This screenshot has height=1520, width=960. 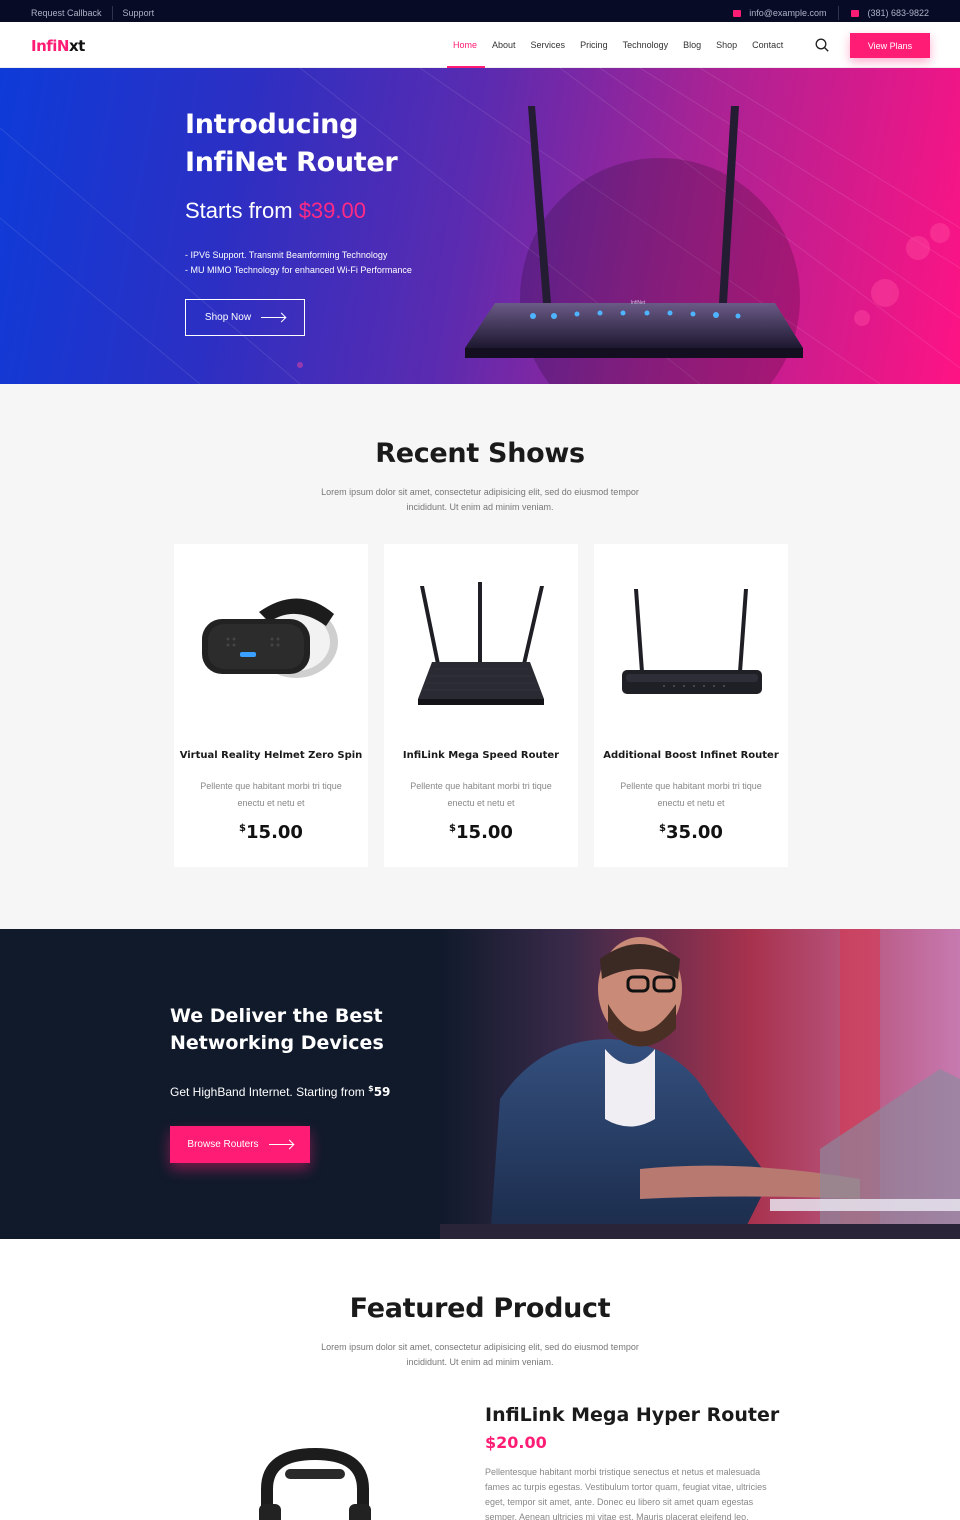 What do you see at coordinates (332, 210) in the screenshot?
I see `hero-price-value: $39.00` at bounding box center [332, 210].